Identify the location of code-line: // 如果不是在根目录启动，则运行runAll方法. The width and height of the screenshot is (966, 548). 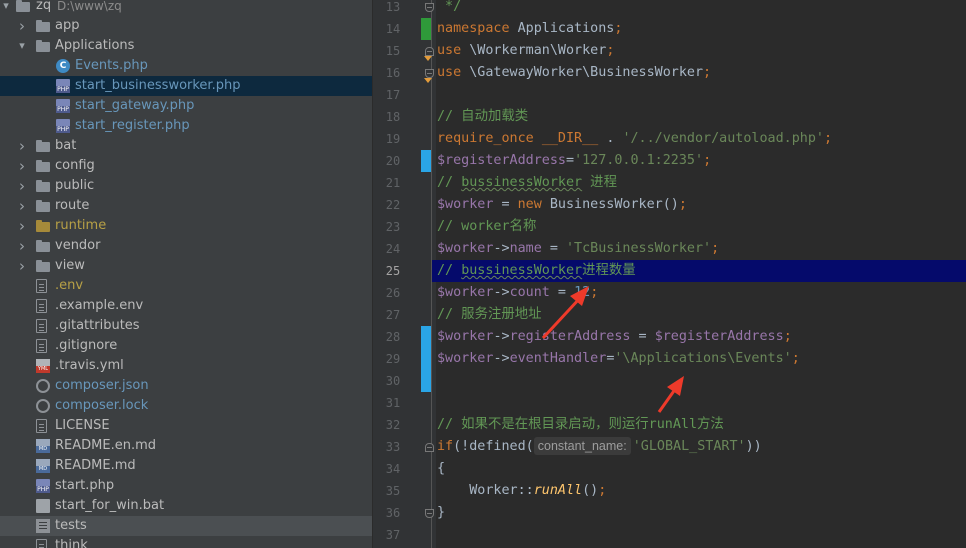
(580, 425).